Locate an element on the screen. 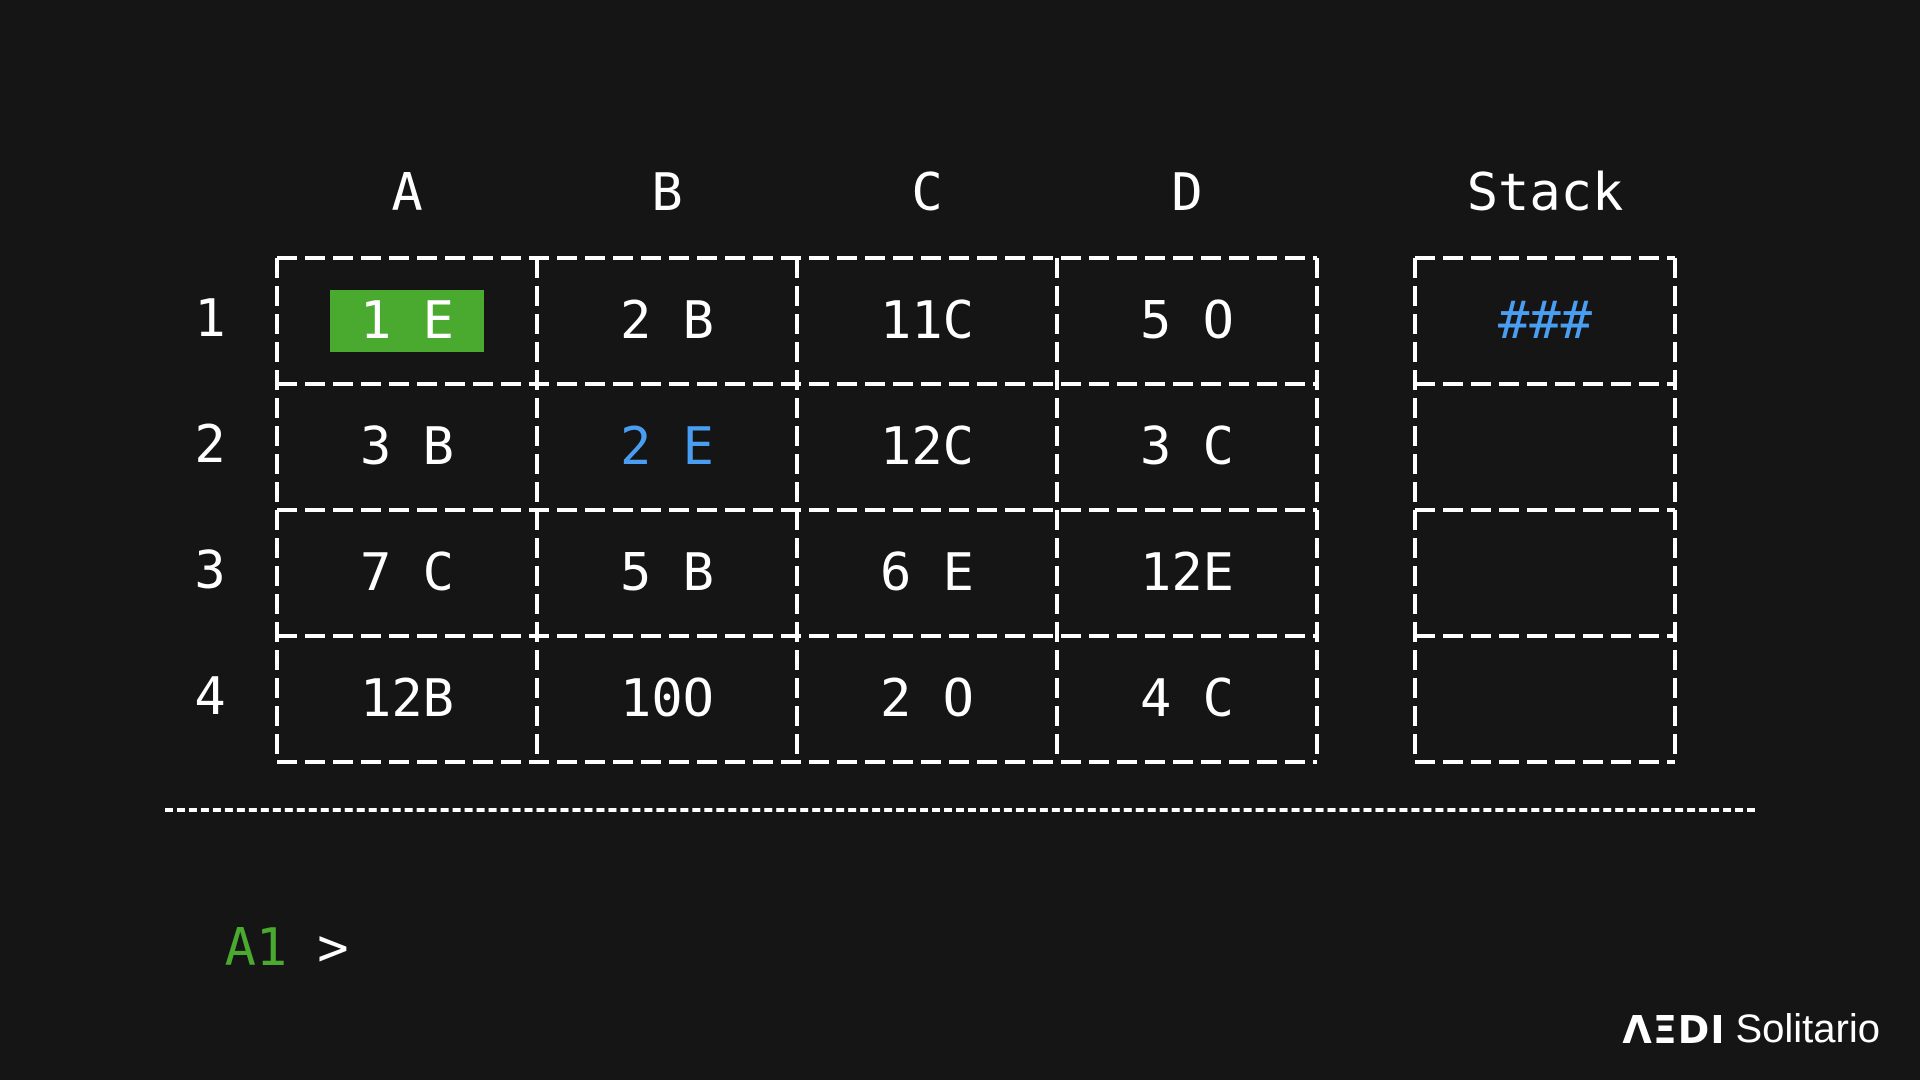 The height and width of the screenshot is (1080, 1920). cell-c2-value: 12C is located at coordinates (927, 447).